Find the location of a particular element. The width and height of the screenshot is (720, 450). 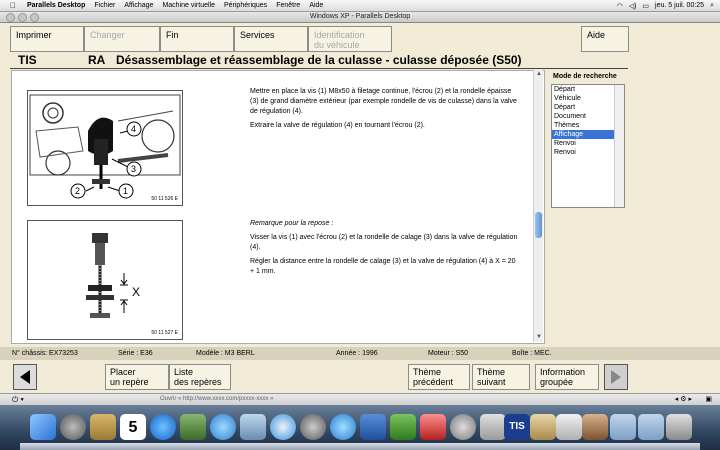

finder-icon is located at coordinates (43, 427).